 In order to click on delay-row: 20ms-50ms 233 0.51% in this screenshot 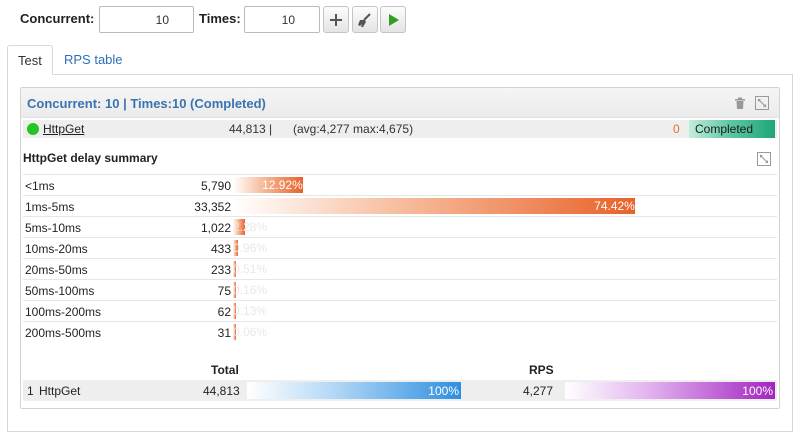, I will do `click(400, 268)`.